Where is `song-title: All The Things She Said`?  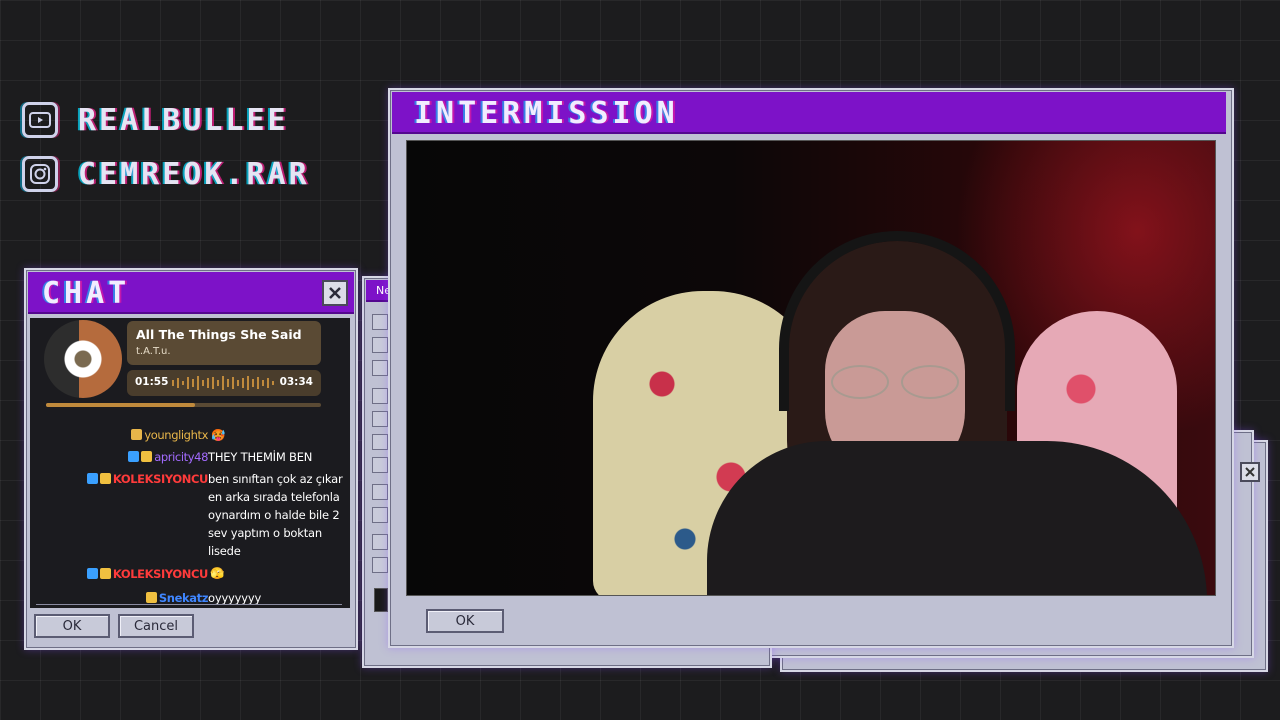 song-title: All The Things She Said is located at coordinates (219, 334).